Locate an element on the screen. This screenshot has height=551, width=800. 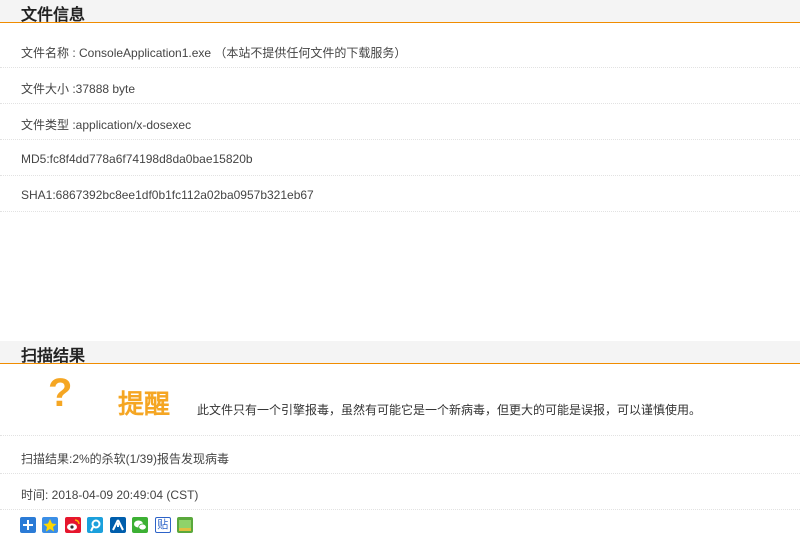
qzone-icon is located at coordinates (50, 525).